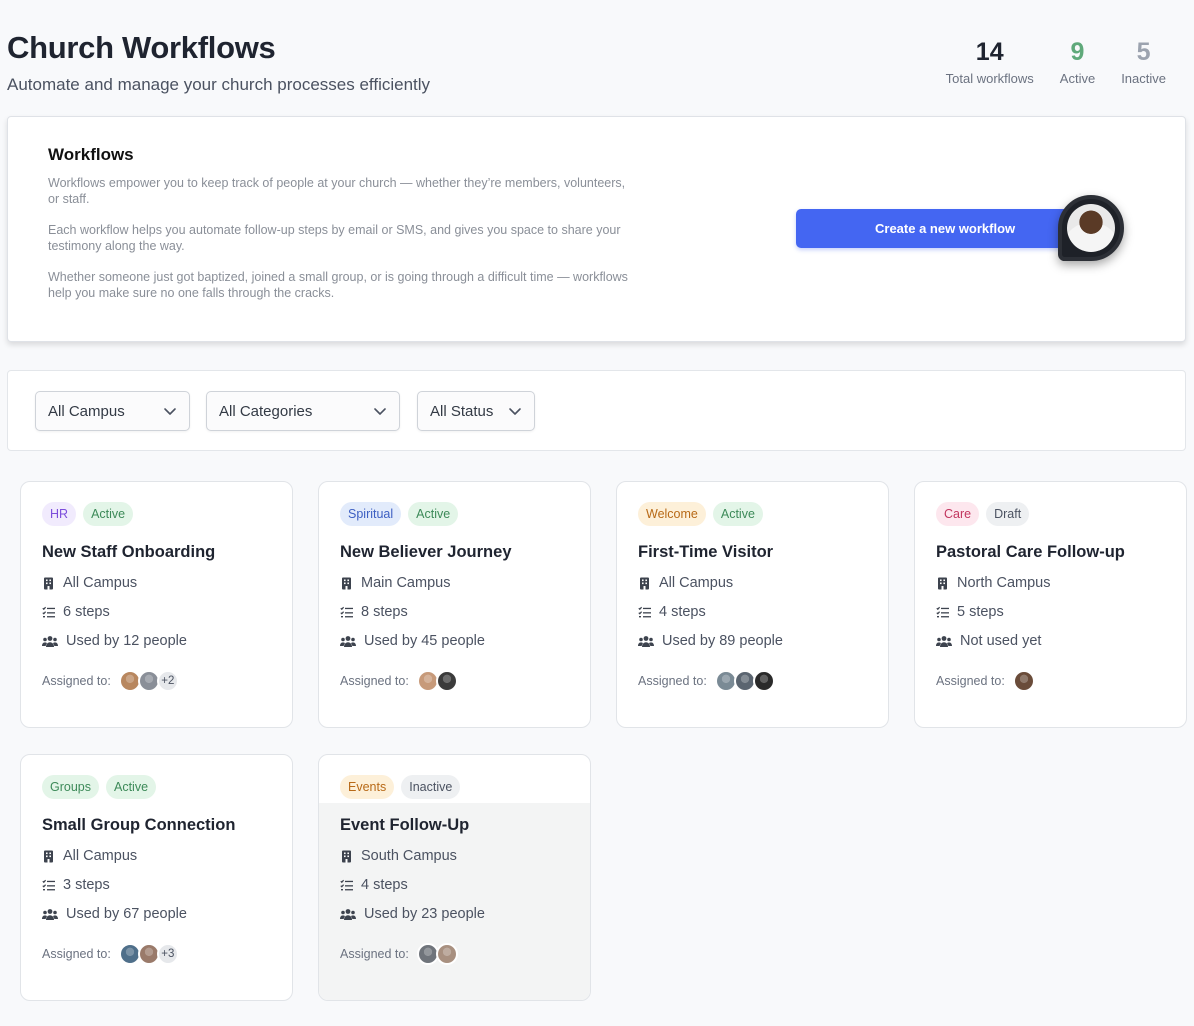 This screenshot has height=1026, width=1194. I want to click on workflow-steps: 8 steps, so click(374, 612).